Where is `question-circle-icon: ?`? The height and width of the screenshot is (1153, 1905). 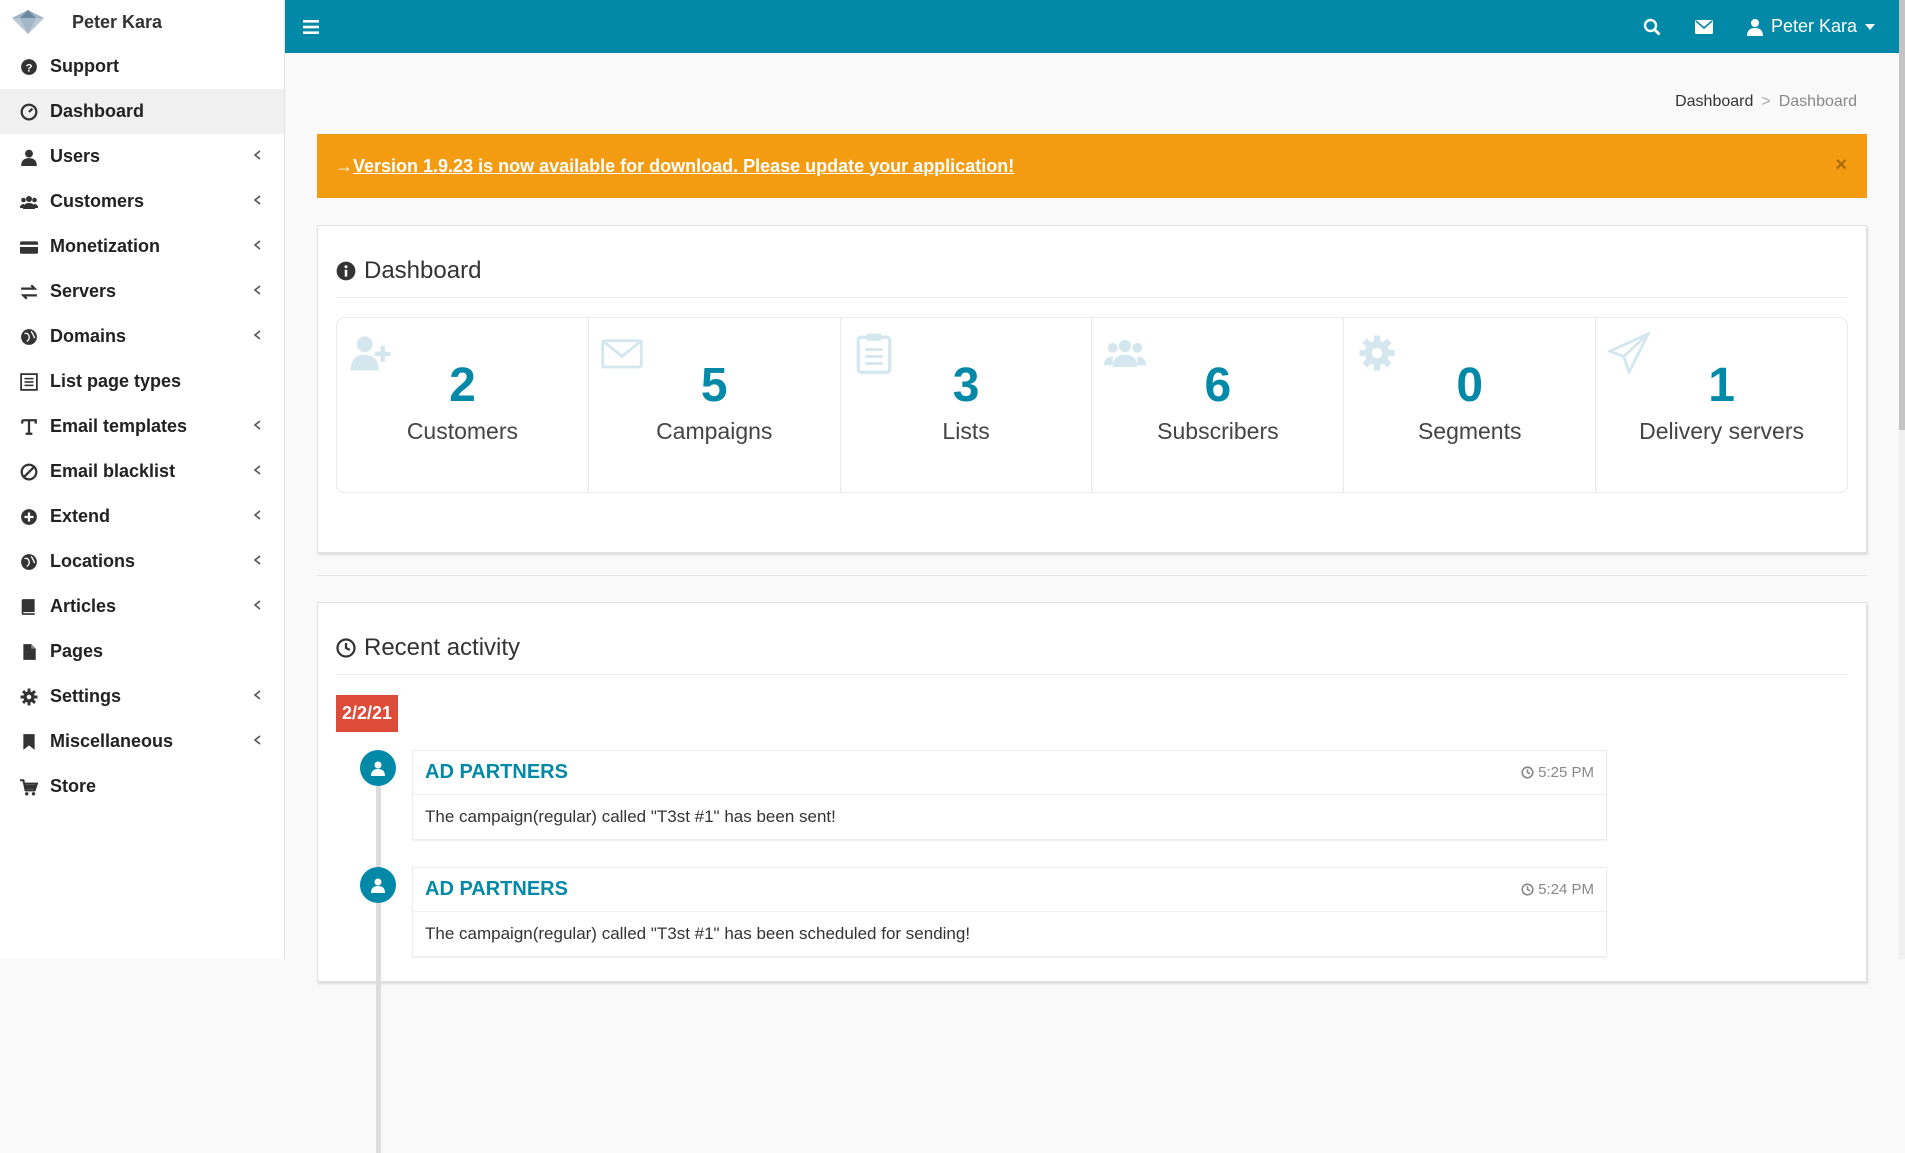
question-circle-icon: ? is located at coordinates (29, 67).